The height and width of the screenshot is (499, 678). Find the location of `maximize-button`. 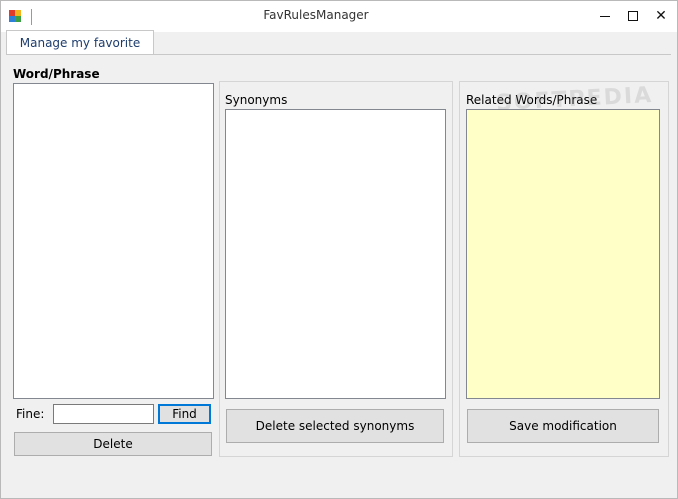

maximize-button is located at coordinates (633, 16).